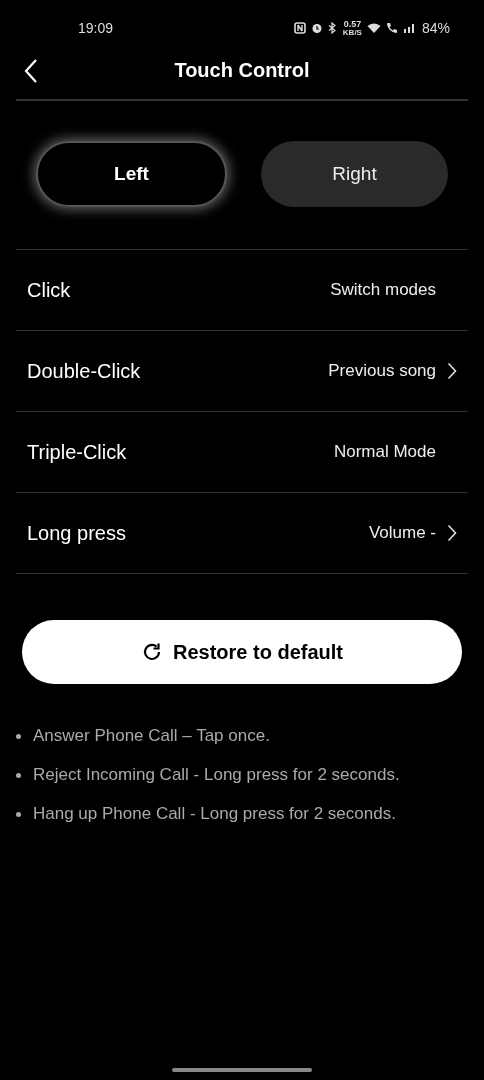 This screenshot has width=484, height=1080. What do you see at coordinates (77, 452) in the screenshot?
I see `setting-label: Triple-Click` at bounding box center [77, 452].